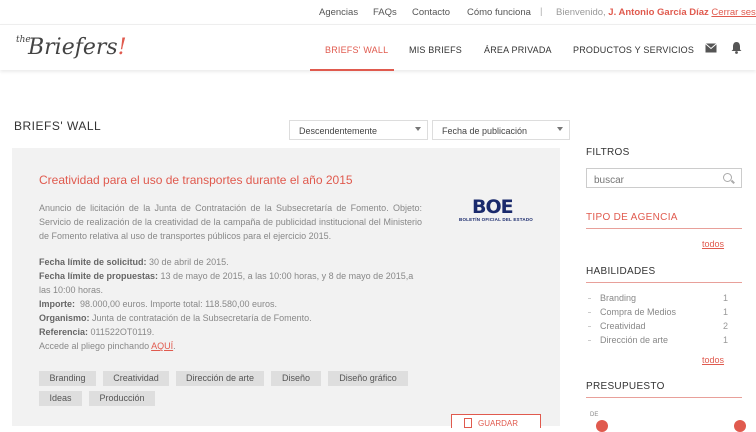  I want to click on skill-item: Dirección de arte 1, so click(658, 340).